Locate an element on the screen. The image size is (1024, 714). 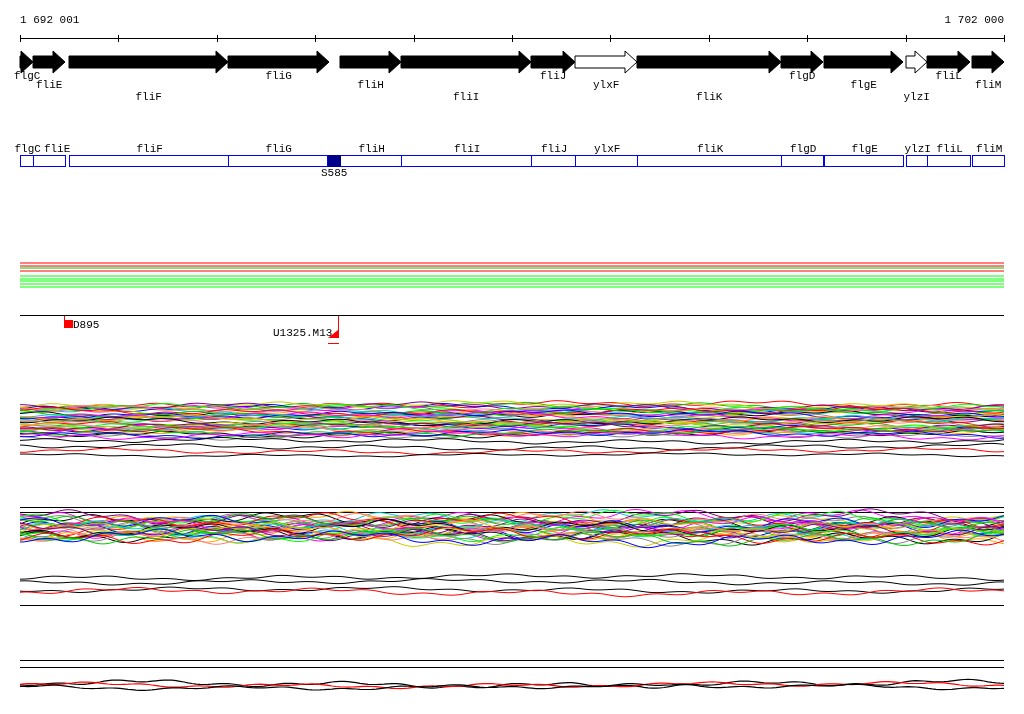
gene-label: fliK is located at coordinates (709, 97).